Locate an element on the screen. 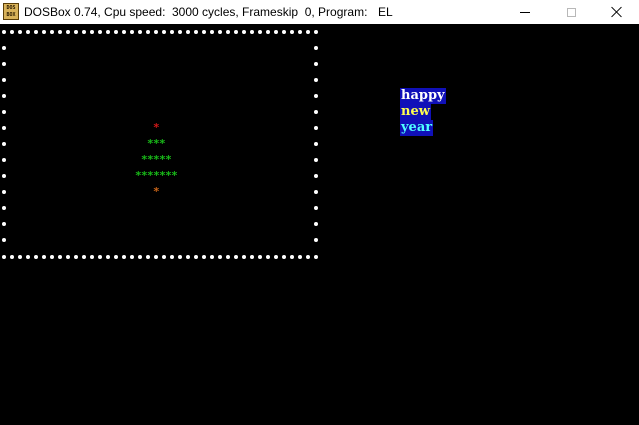  minimize-icon is located at coordinates (525, 12).